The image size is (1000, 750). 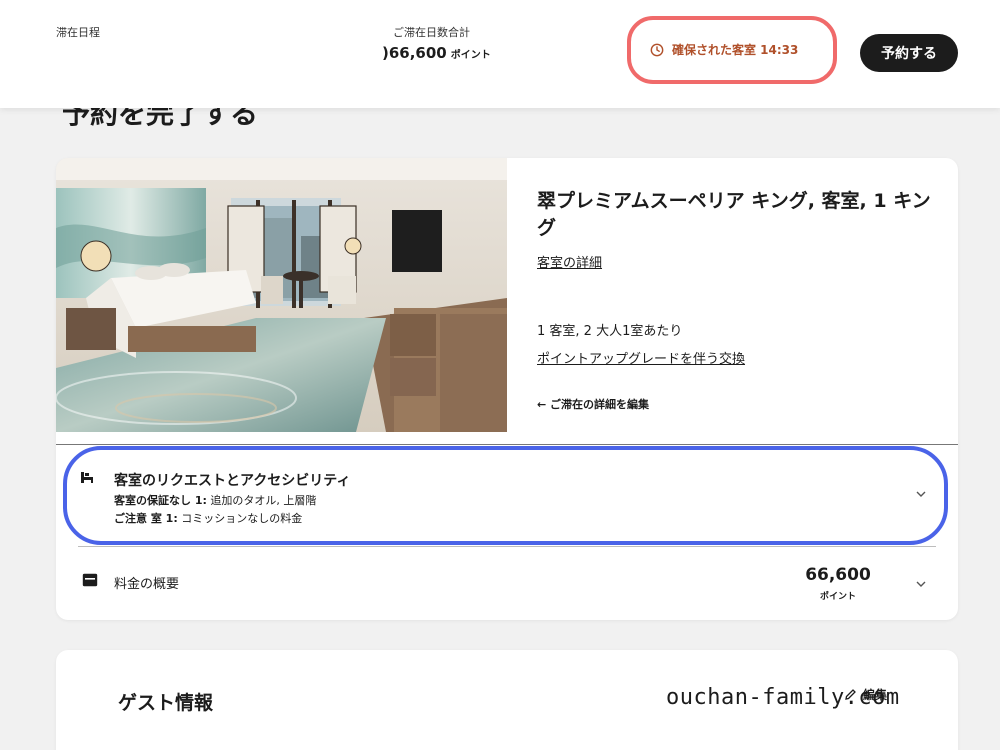 What do you see at coordinates (431, 32) in the screenshot?
I see `total-stay-label: ご滞在日数合計` at bounding box center [431, 32].